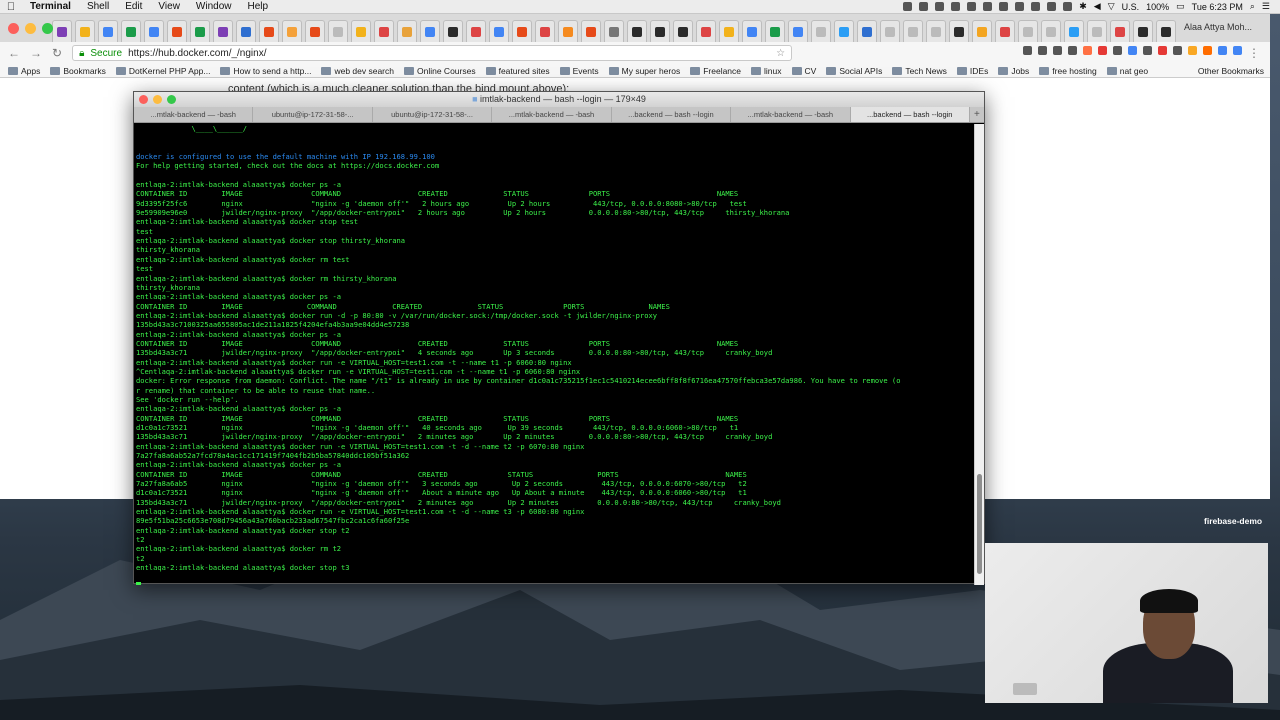 The width and height of the screenshot is (1280, 720). Describe the element at coordinates (1233, 521) in the screenshot. I see `desktop-item-label: firebase-demo` at that location.